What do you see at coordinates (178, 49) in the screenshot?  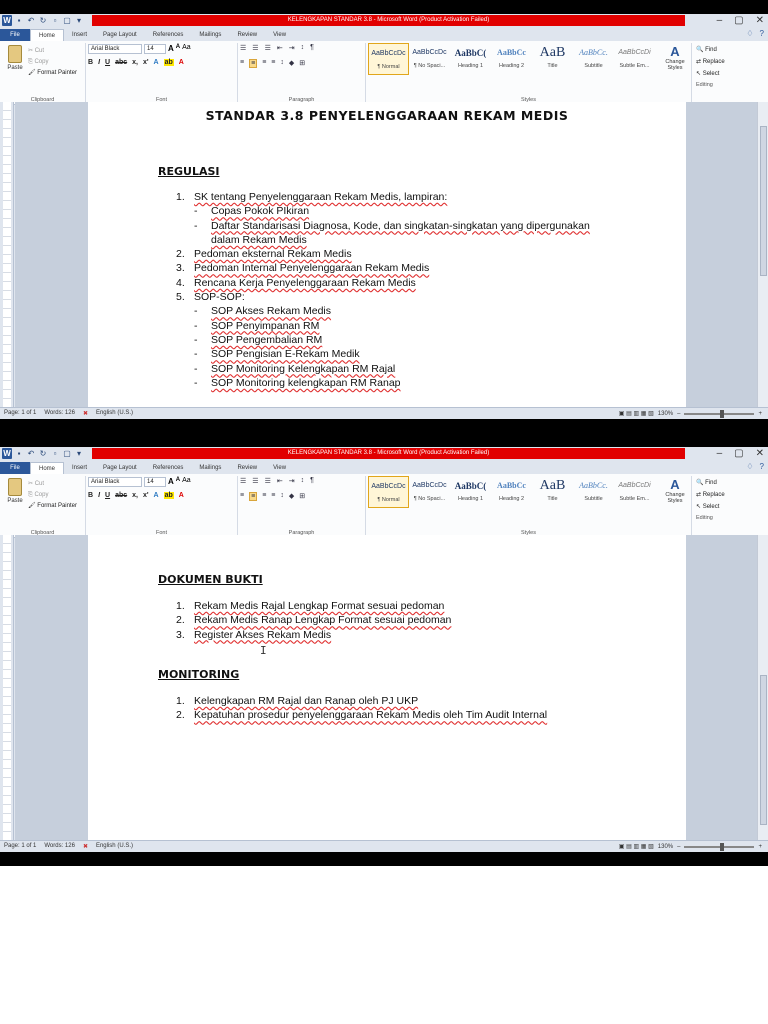 I see `shrink-font-button: A` at bounding box center [178, 49].